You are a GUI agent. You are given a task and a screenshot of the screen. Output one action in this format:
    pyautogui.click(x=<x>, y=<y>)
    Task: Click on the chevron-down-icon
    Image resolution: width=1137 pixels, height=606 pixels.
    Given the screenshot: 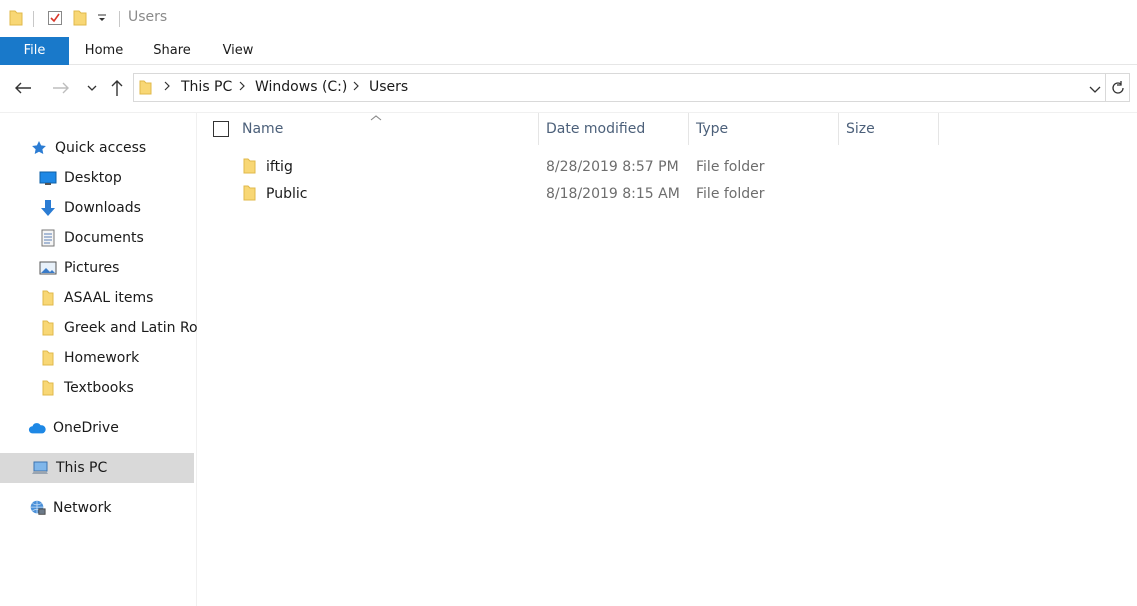 What is the action you would take?
    pyautogui.click(x=92, y=88)
    